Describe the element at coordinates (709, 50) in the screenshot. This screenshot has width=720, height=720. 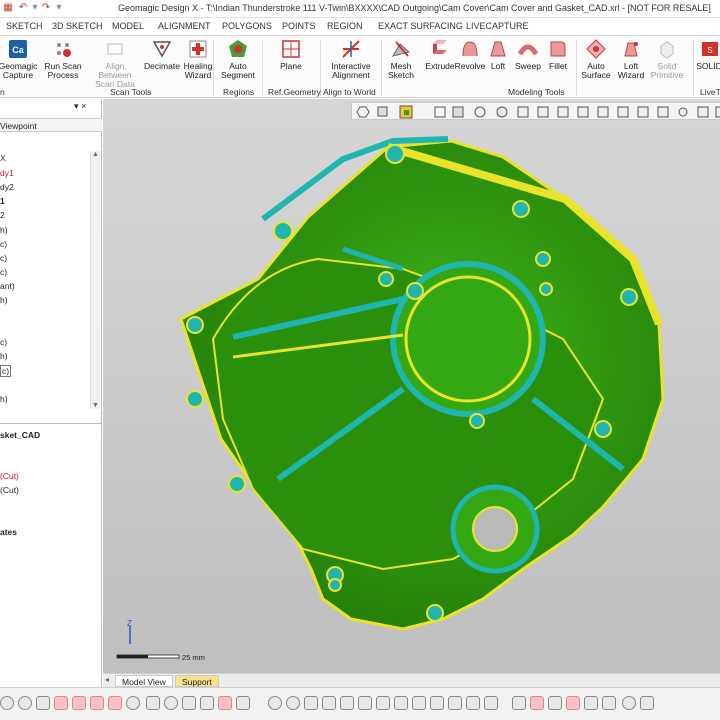
I see `svg-text: S` at that location.